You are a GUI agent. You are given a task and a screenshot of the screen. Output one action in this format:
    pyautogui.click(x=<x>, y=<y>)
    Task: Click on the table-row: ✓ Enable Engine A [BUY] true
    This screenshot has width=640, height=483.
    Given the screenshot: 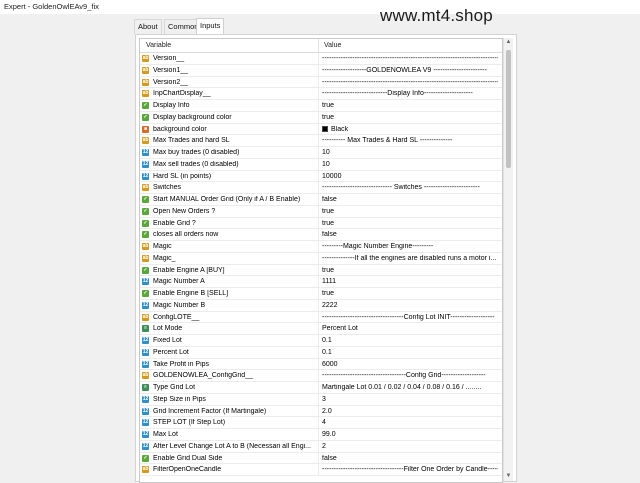 What is the action you would take?
    pyautogui.click(x=321, y=270)
    